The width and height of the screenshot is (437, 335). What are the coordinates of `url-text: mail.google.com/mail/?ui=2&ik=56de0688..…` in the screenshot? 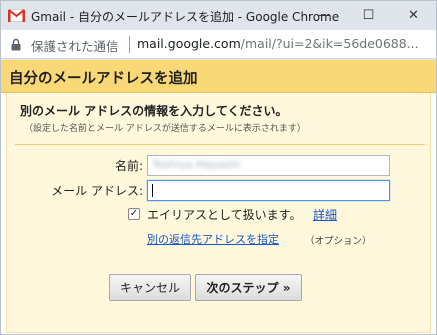 It's located at (278, 43).